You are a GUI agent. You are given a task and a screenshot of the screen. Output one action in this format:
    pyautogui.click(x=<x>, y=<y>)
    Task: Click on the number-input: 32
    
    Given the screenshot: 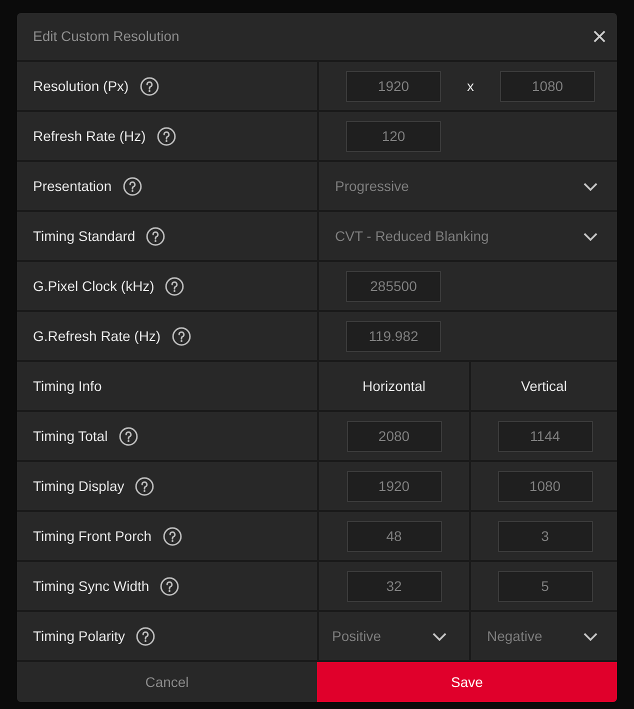 What is the action you would take?
    pyautogui.click(x=394, y=586)
    